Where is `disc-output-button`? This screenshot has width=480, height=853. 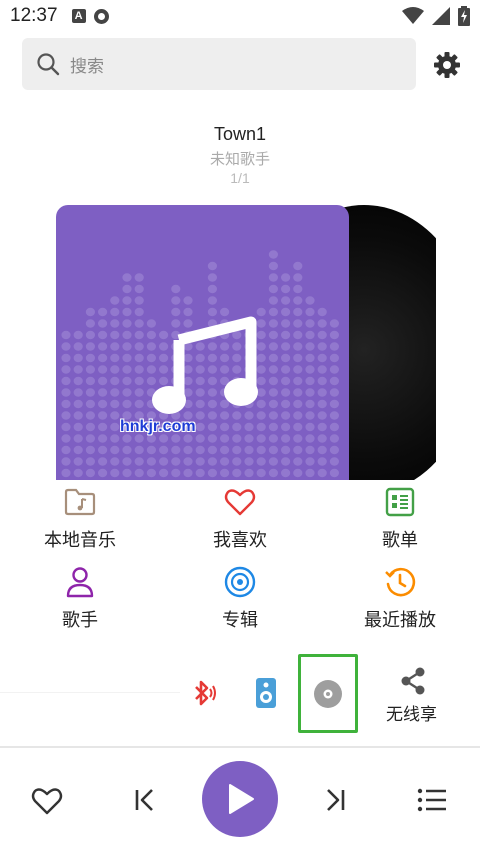 disc-output-button is located at coordinates (328, 693).